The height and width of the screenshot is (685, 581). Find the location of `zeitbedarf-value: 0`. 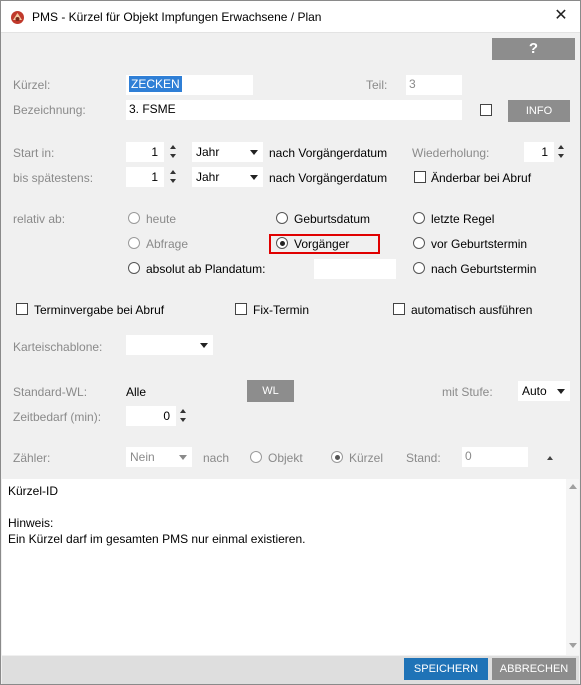

zeitbedarf-value: 0 is located at coordinates (151, 416).